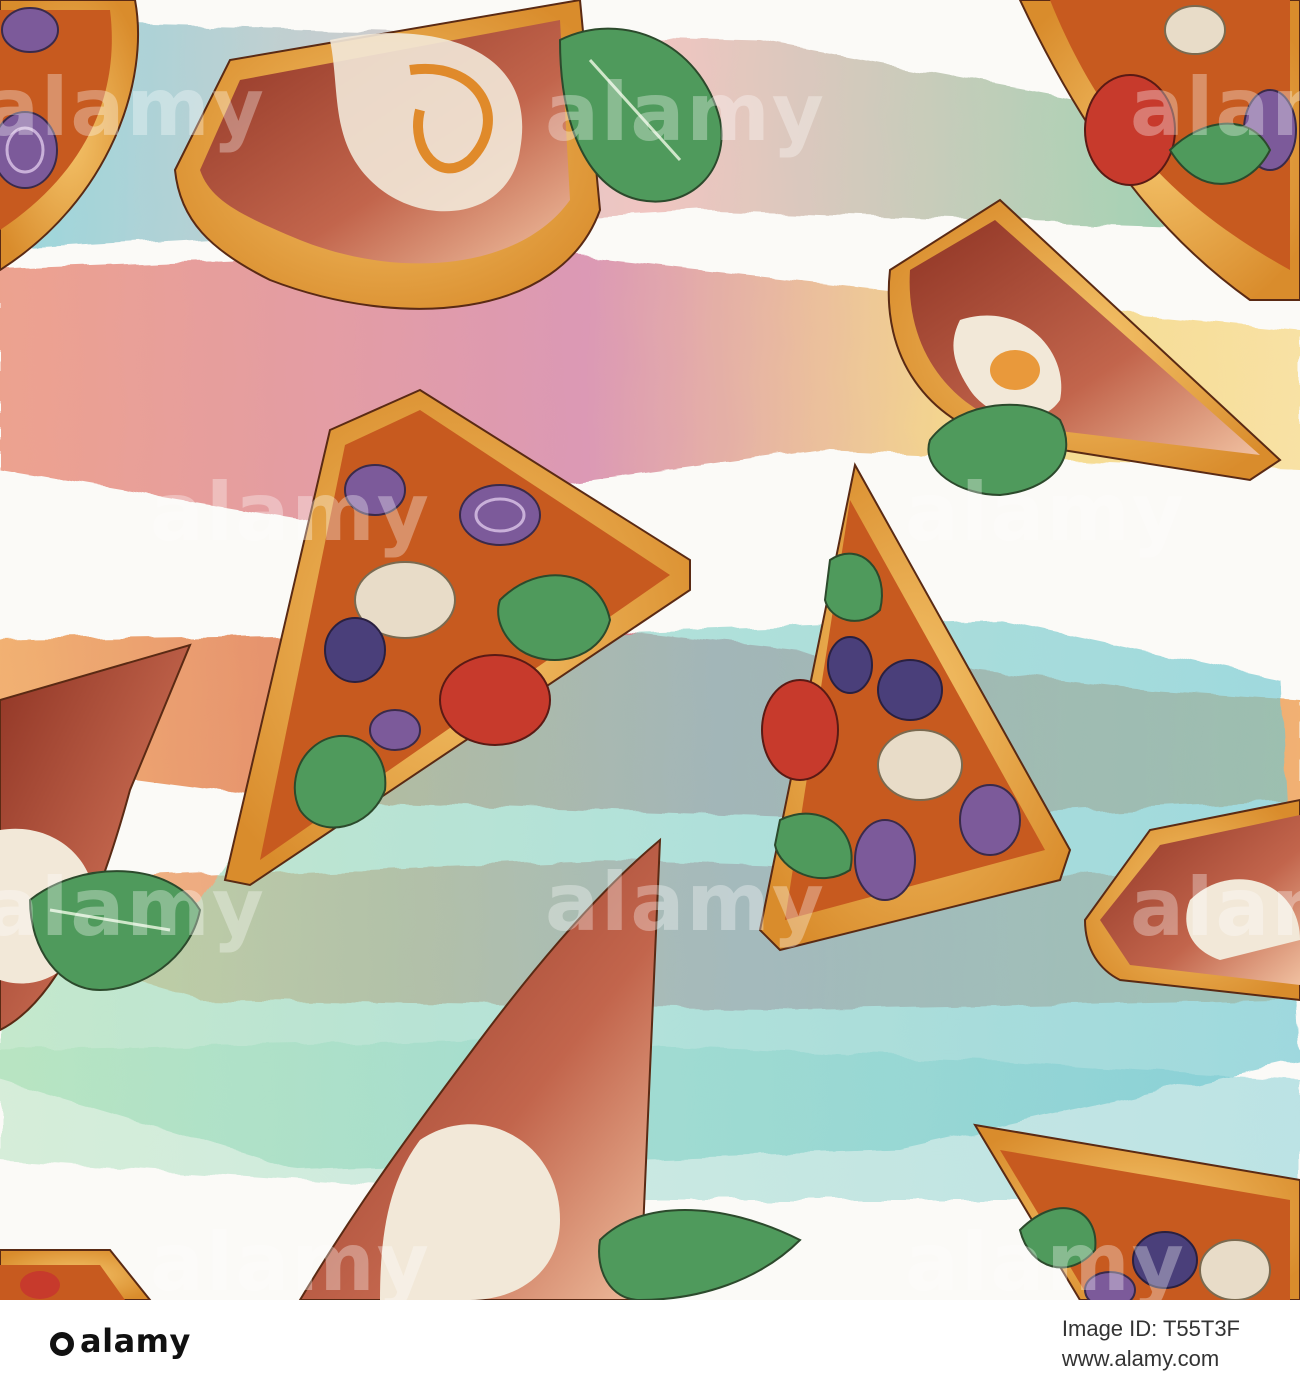 This screenshot has height=1390, width=1300. What do you see at coordinates (76, 1274) in the screenshot?
I see `pizza-slice-bottom-left` at bounding box center [76, 1274].